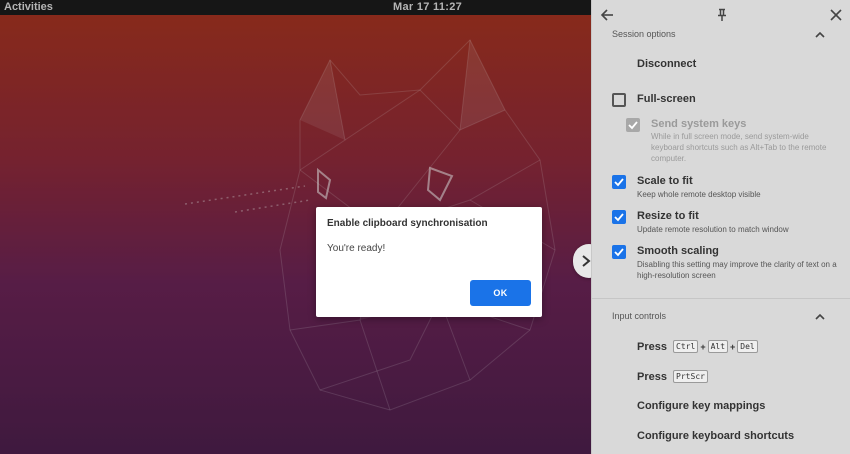 The height and width of the screenshot is (454, 850). Describe the element at coordinates (690, 376) in the screenshot. I see `key-prtscr: PrtScr` at that location.